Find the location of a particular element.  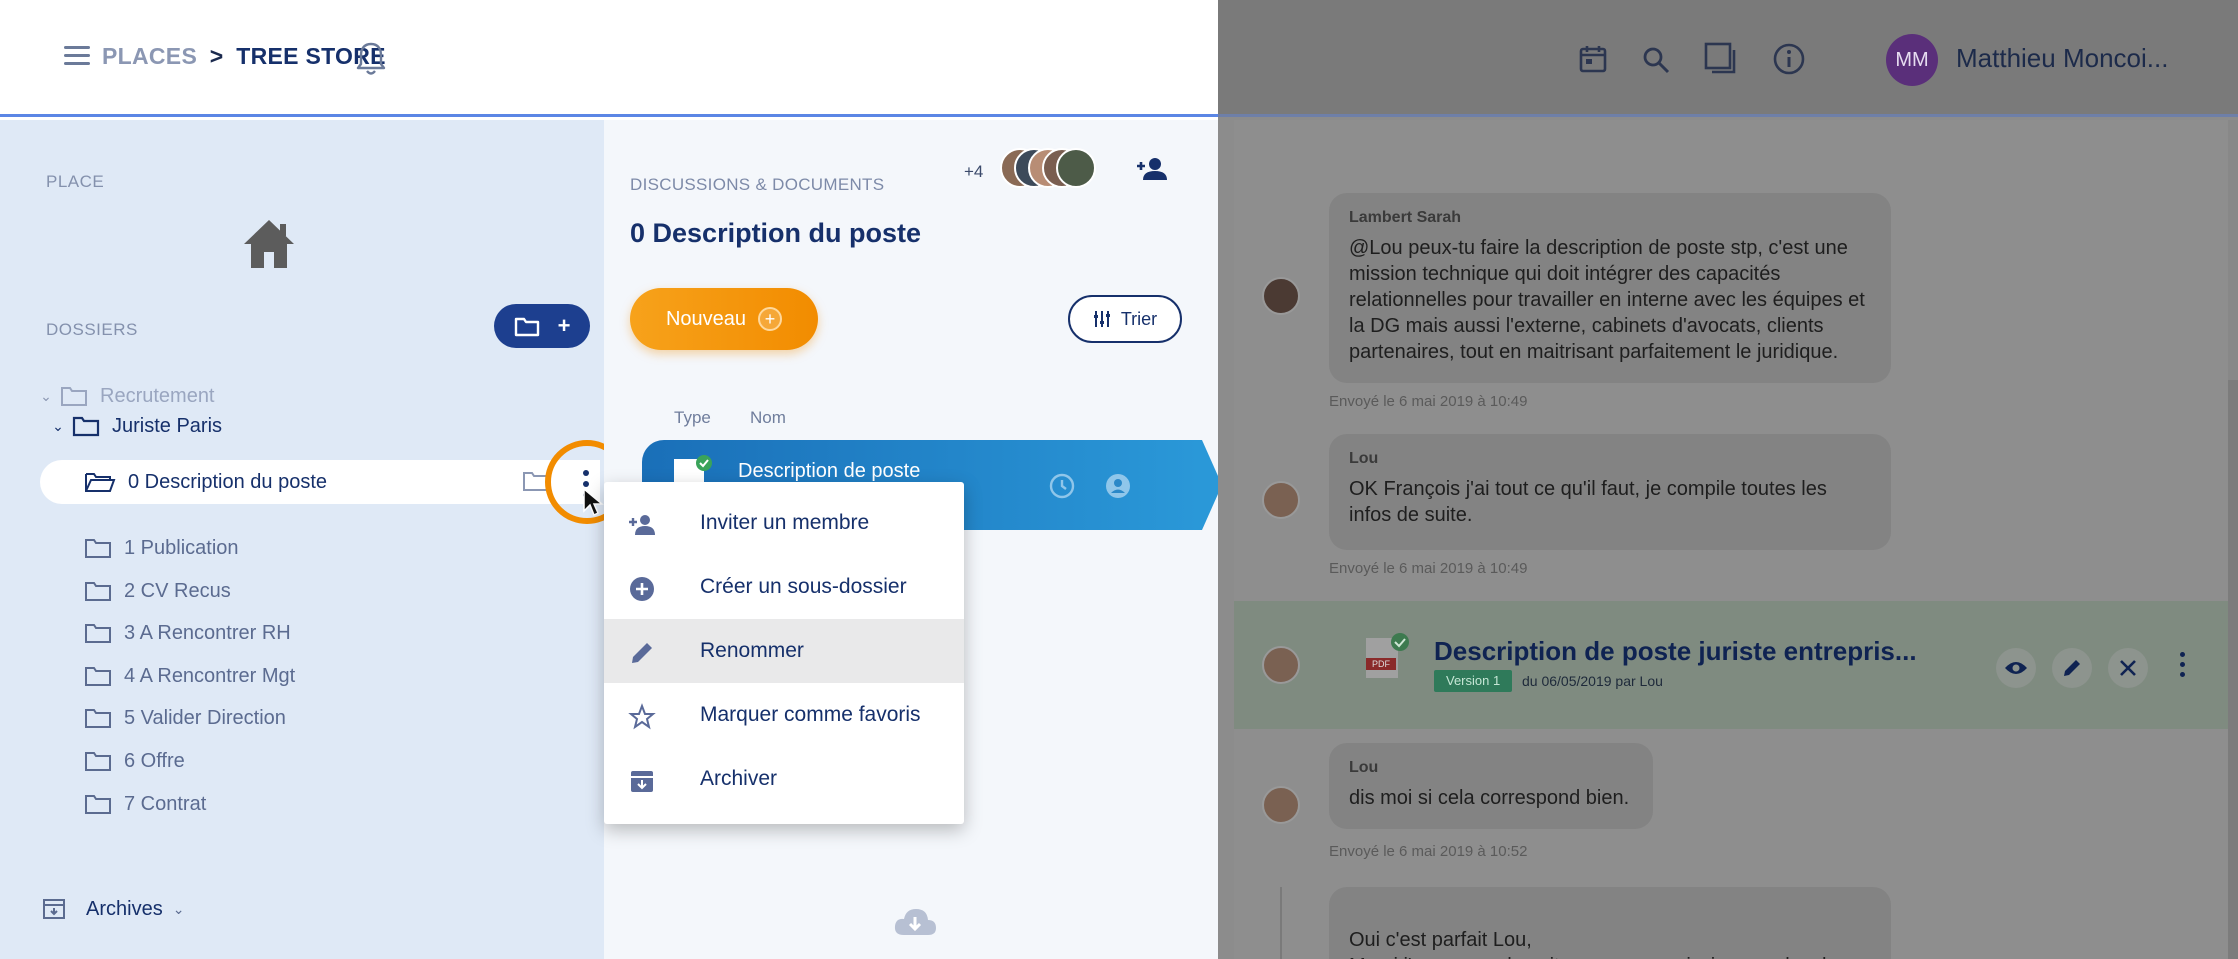

message-author: Lambert Sarah is located at coordinates (1405, 217).